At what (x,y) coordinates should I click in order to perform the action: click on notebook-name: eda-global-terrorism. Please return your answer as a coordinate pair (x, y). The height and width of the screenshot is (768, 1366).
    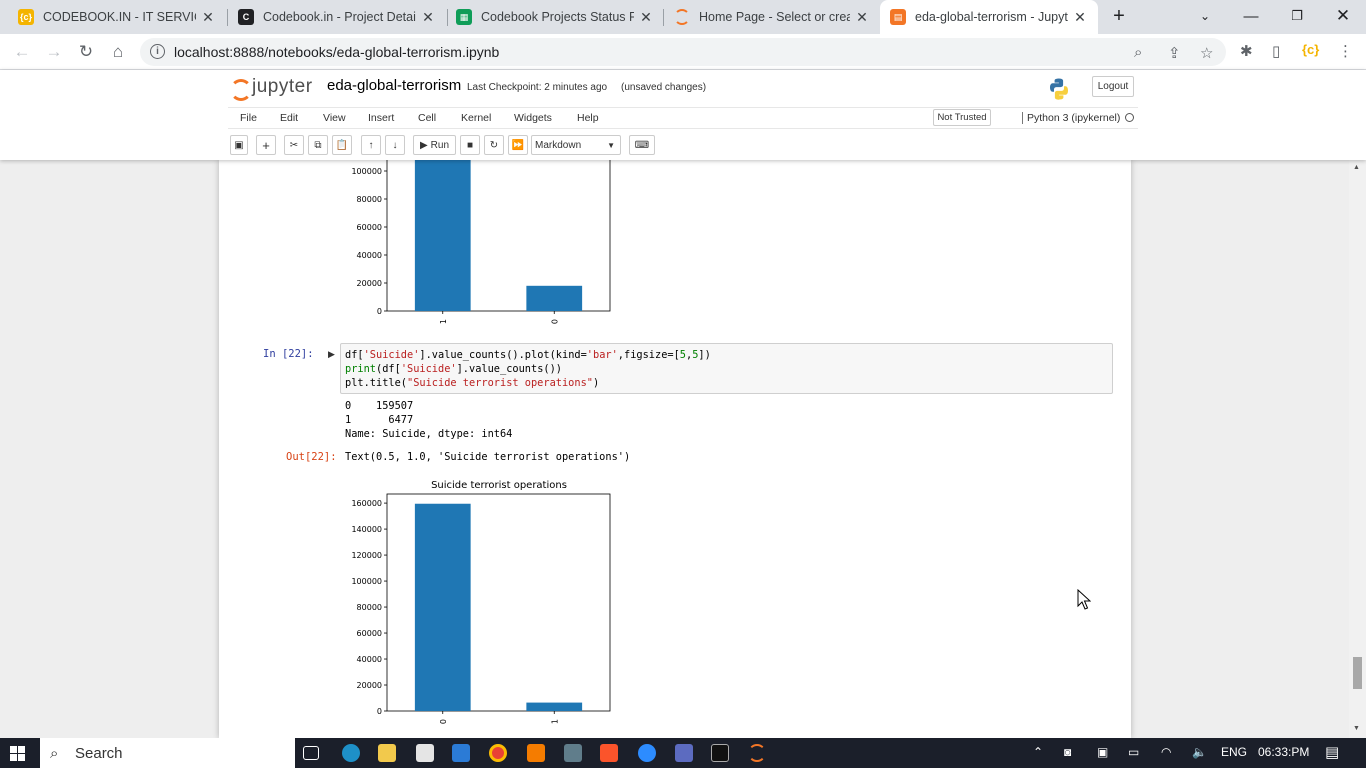
    Looking at the image, I should click on (394, 85).